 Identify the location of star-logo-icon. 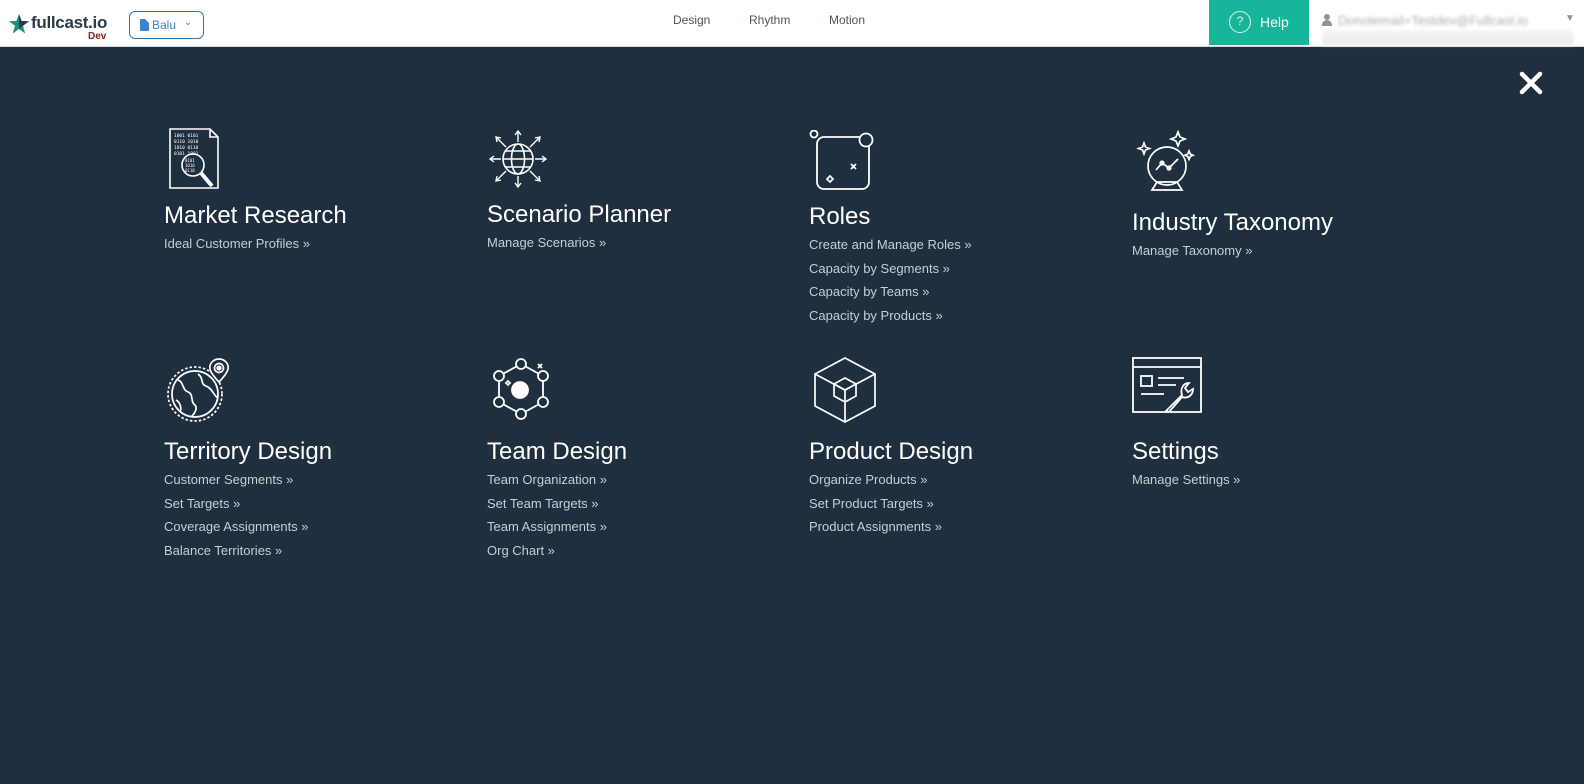
(19, 24).